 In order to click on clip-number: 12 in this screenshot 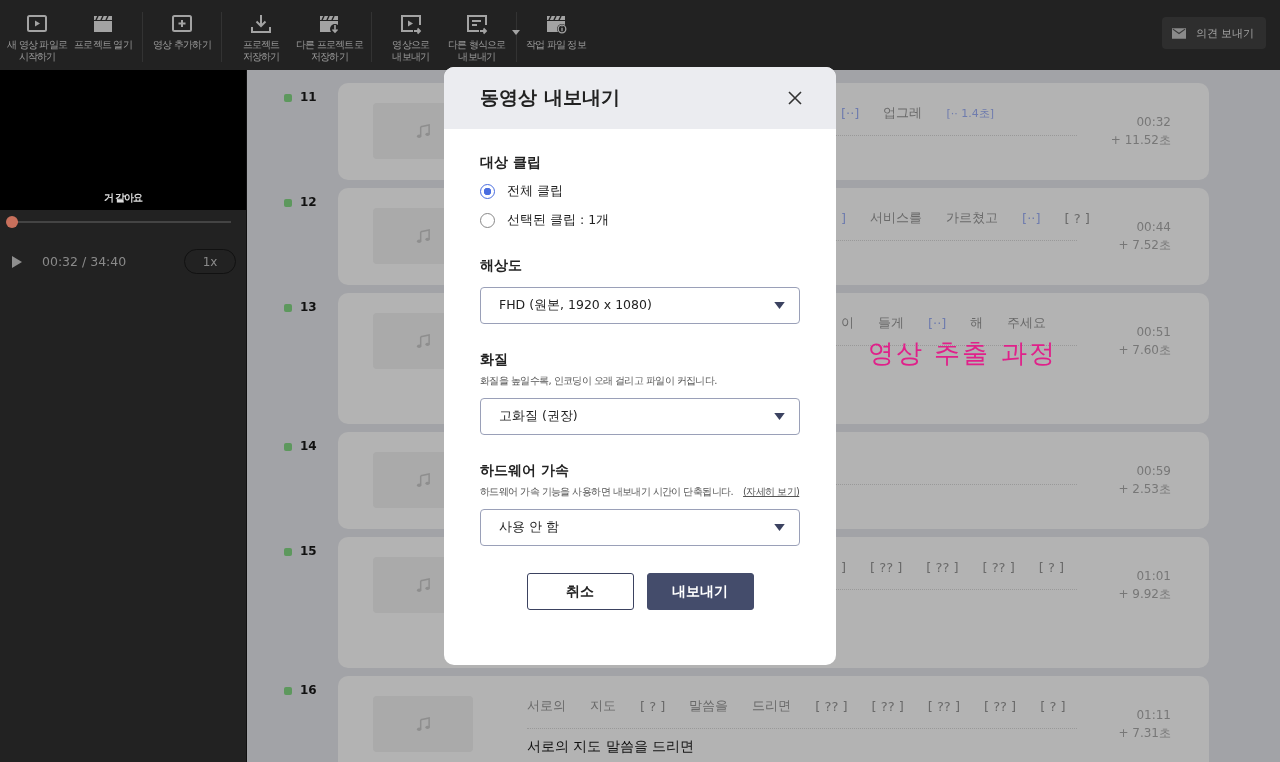, I will do `click(308, 202)`.